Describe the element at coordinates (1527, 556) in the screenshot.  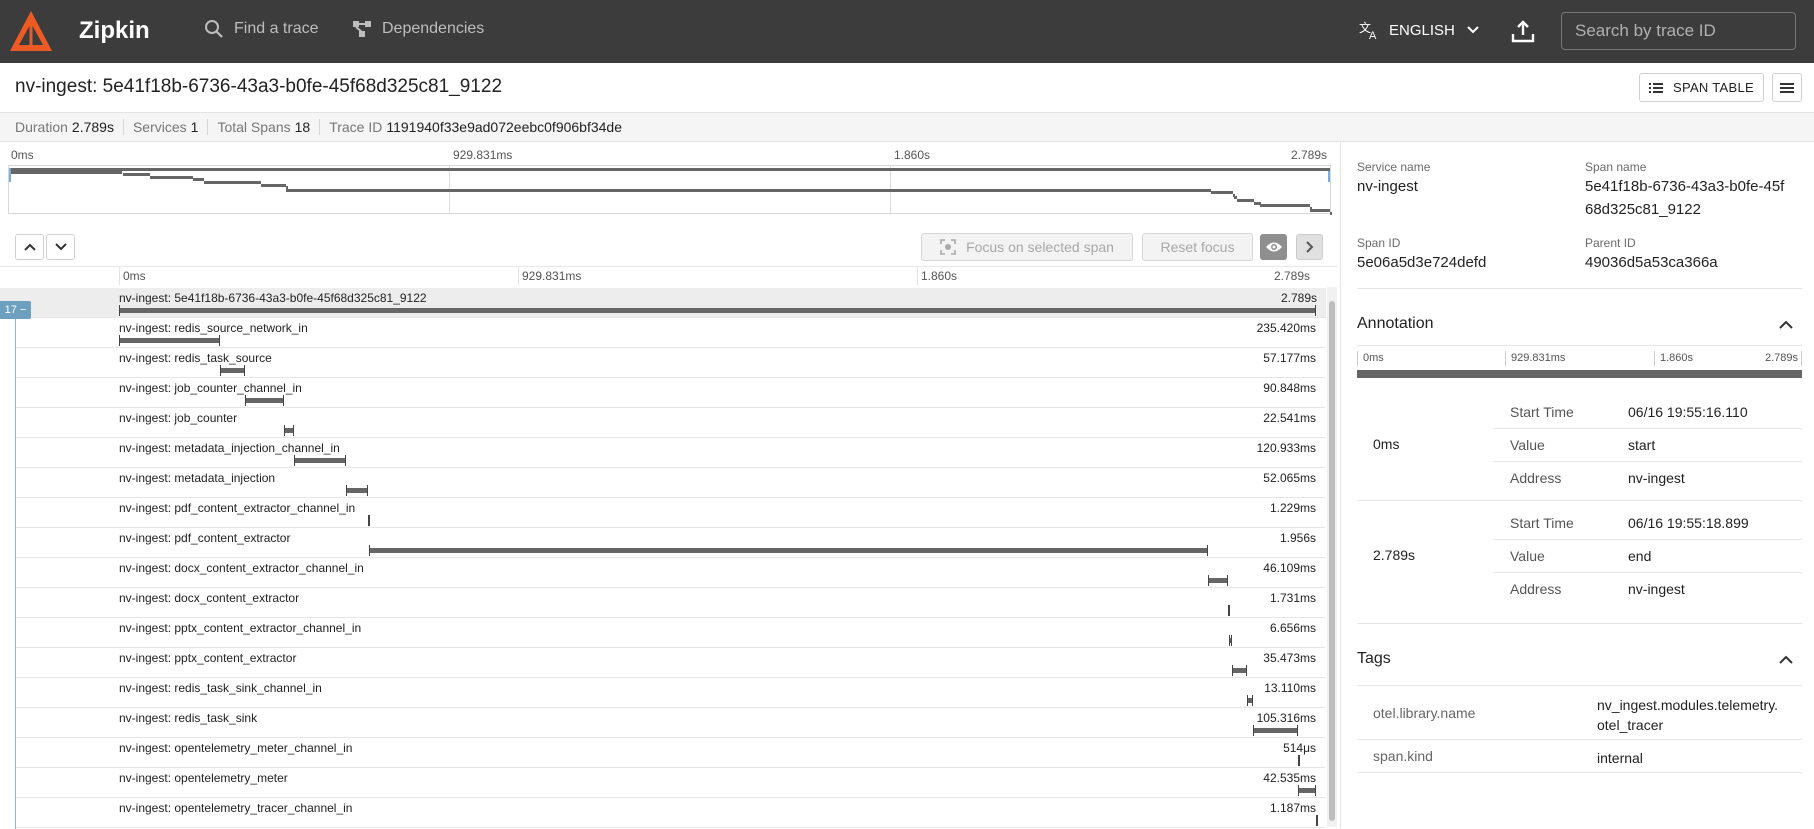
I see `annotation-value-label: Value` at that location.